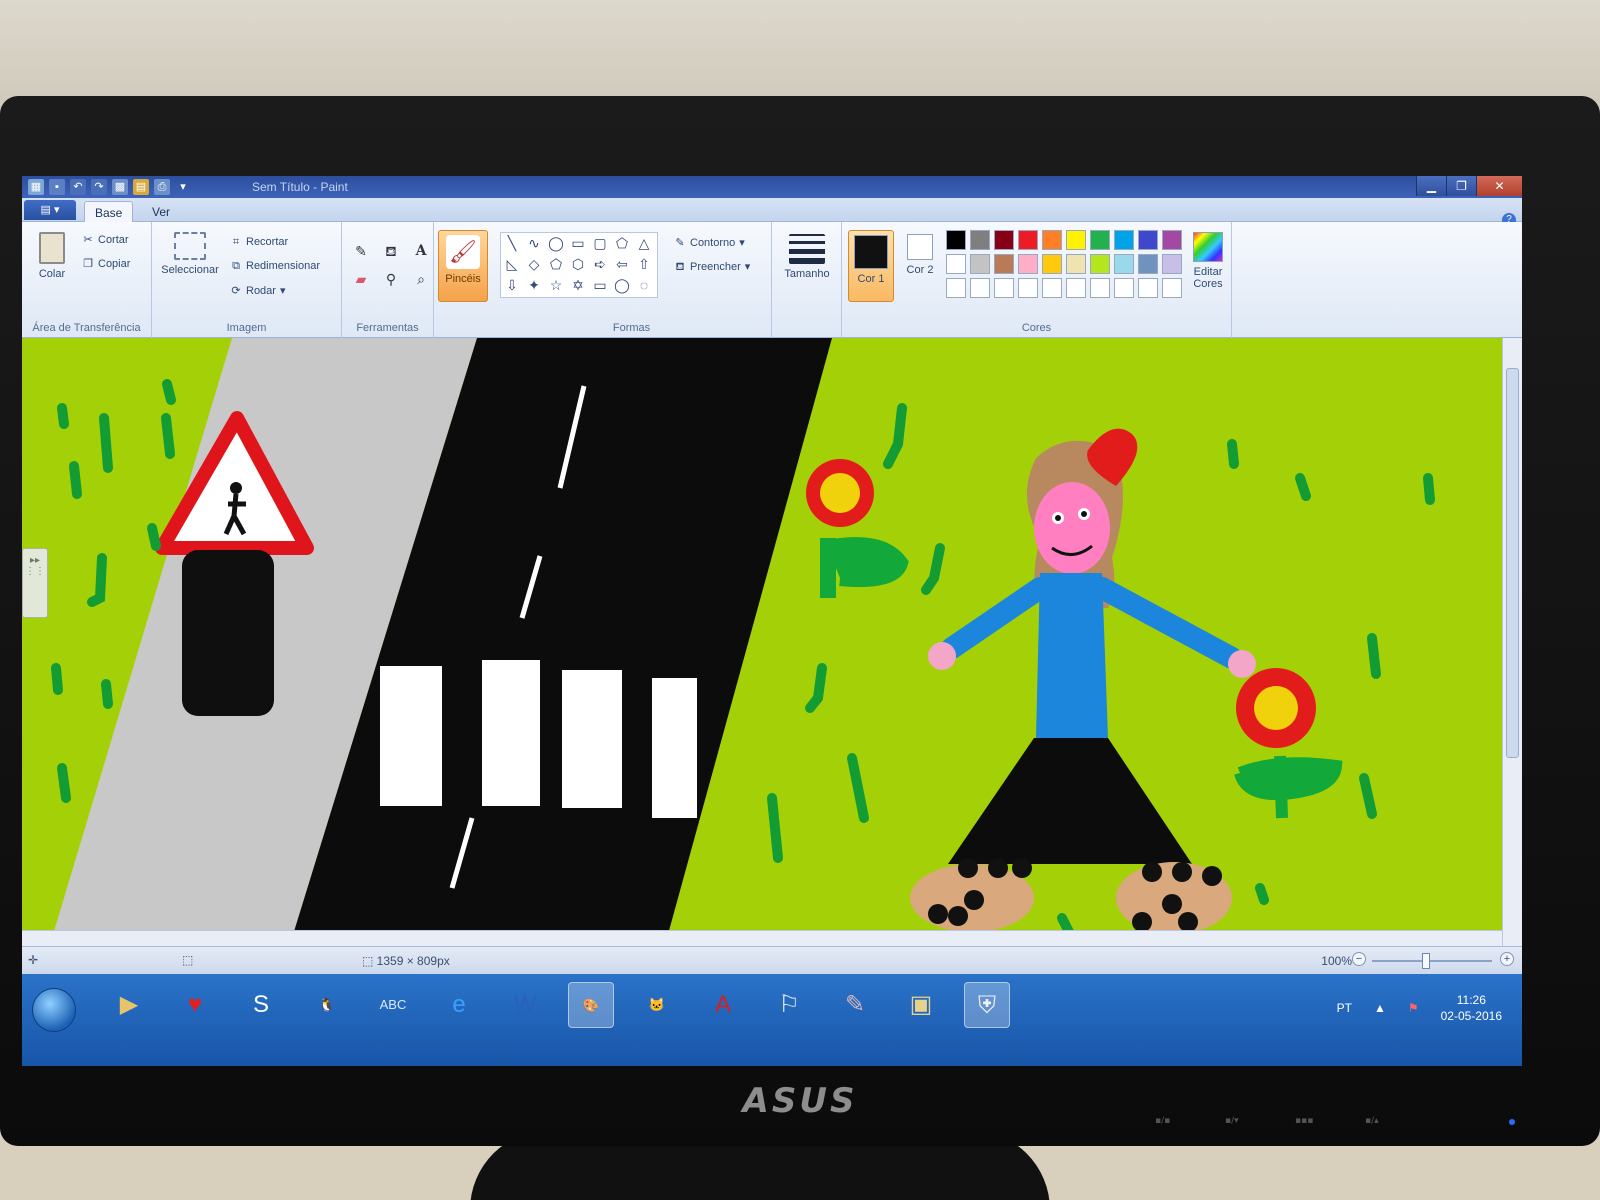 Image resolution: width=1600 pixels, height=1200 pixels. What do you see at coordinates (591, 1005) in the screenshot?
I see `paint-icon: 🎨` at bounding box center [591, 1005].